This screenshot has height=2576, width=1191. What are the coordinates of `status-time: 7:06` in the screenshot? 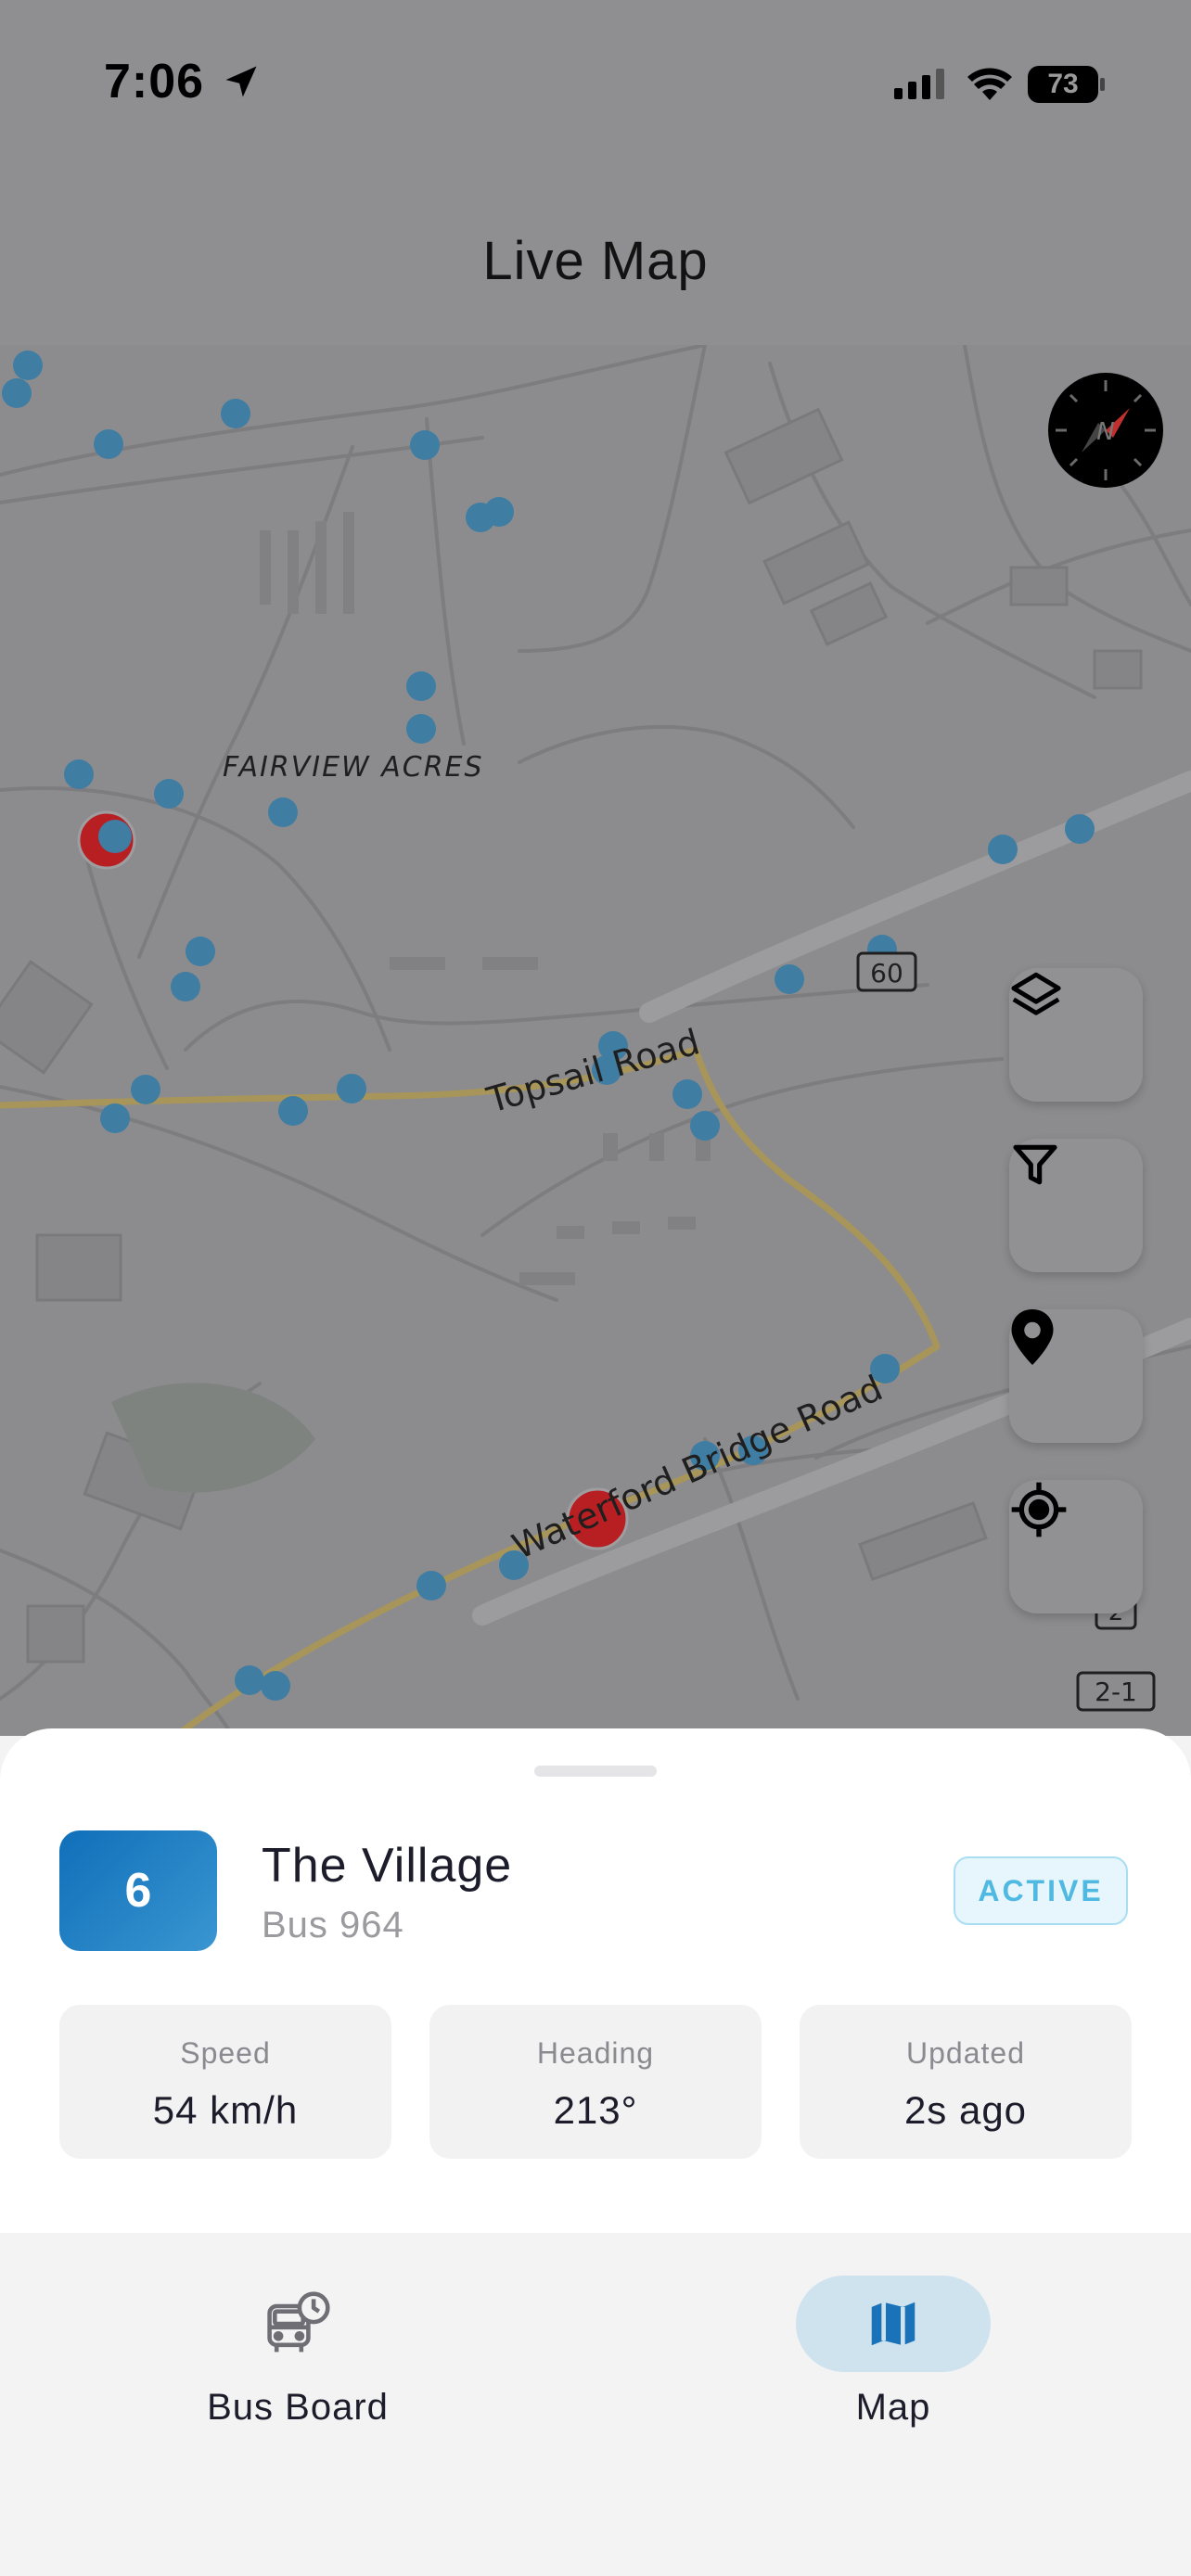 It's located at (154, 81).